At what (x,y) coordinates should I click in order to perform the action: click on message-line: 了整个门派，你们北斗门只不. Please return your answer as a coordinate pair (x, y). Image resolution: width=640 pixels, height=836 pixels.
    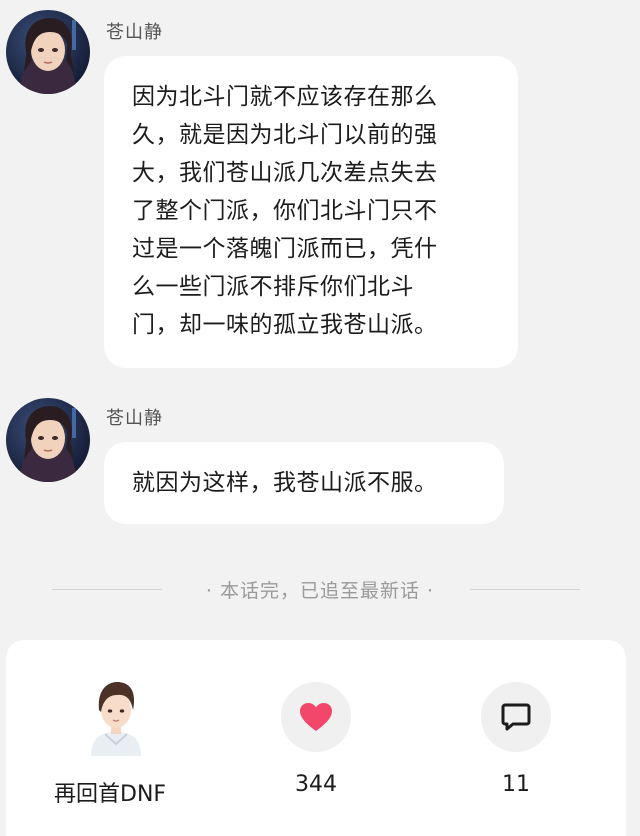
    Looking at the image, I should click on (285, 211).